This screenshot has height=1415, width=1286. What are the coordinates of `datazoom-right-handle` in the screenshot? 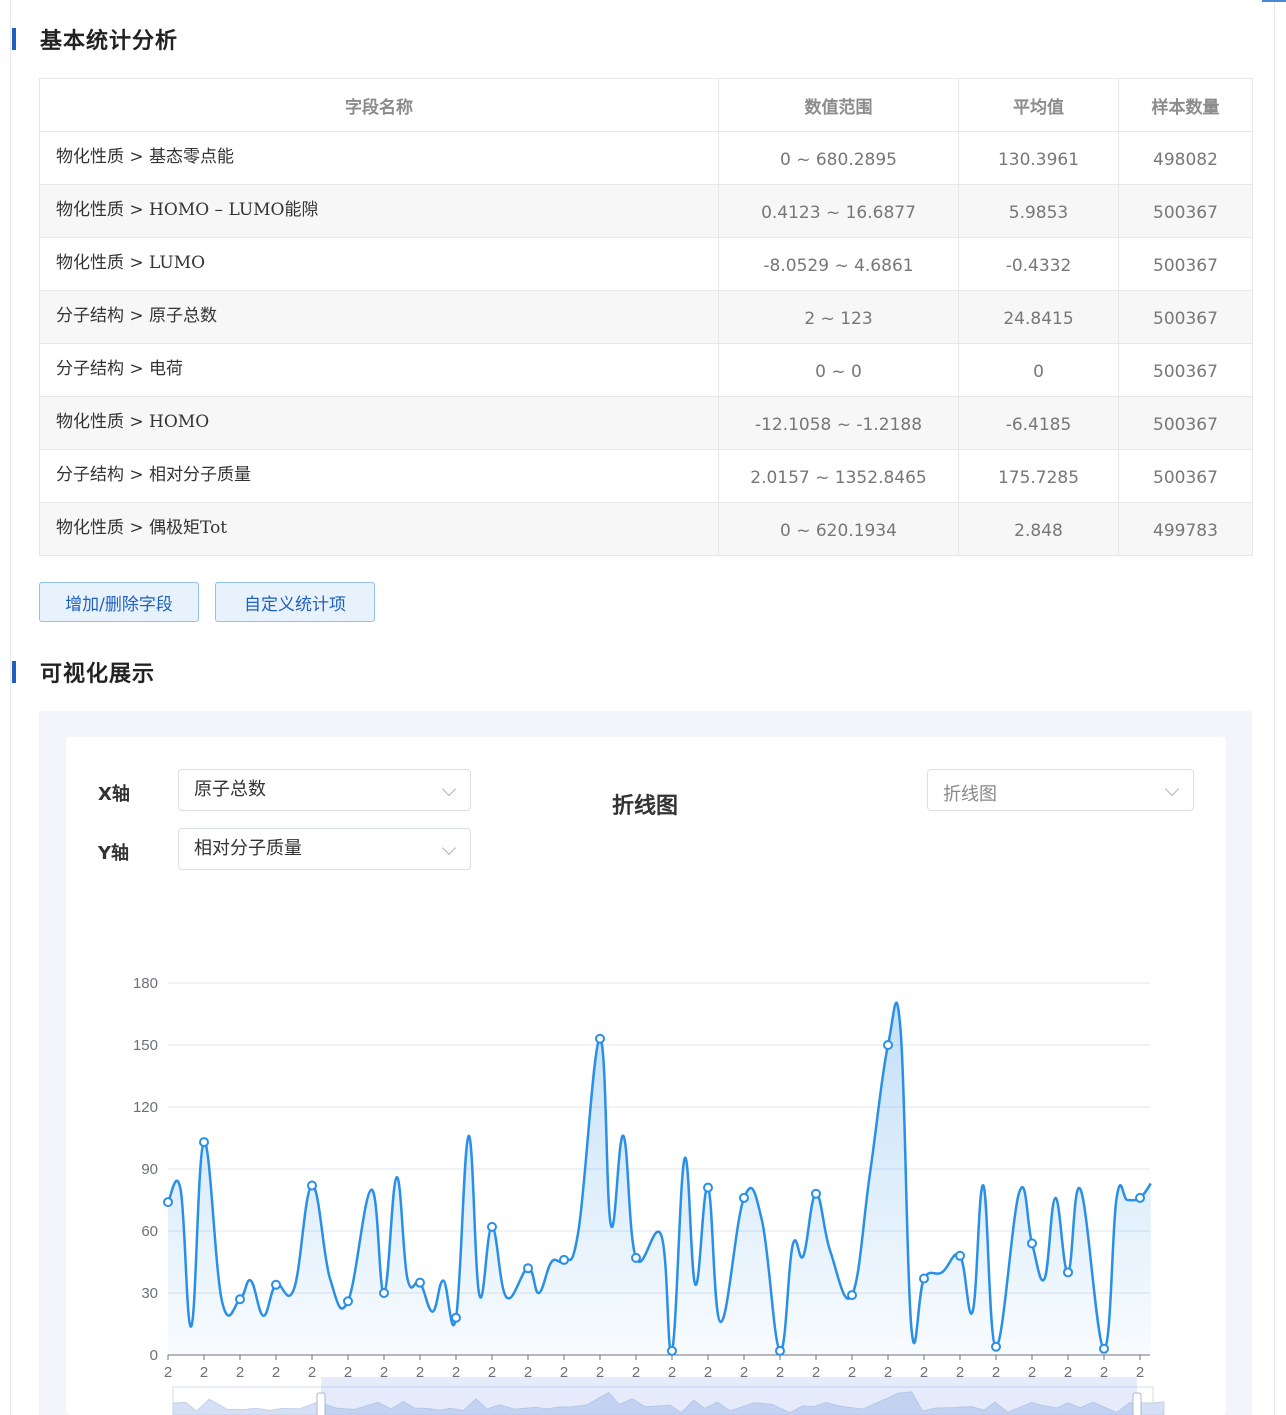 It's located at (1137, 1403).